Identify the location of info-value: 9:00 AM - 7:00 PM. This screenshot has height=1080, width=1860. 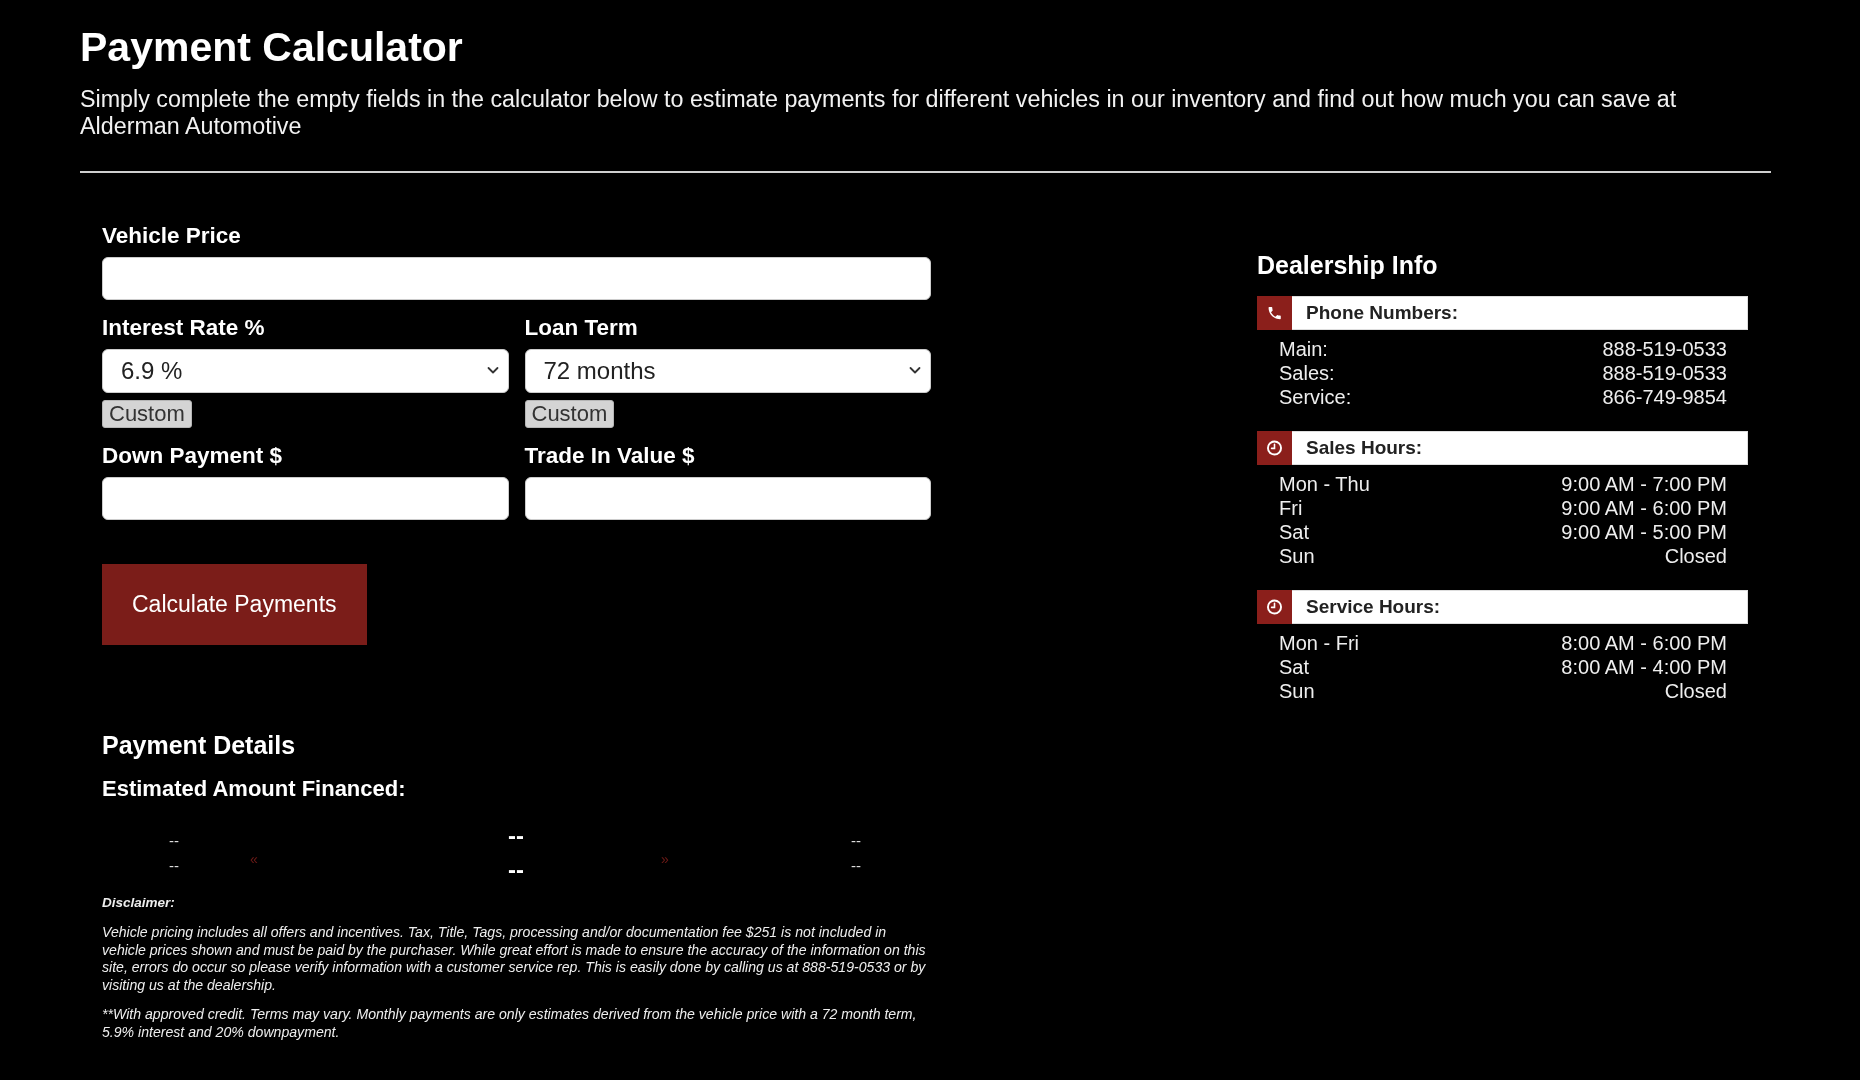
(1644, 484).